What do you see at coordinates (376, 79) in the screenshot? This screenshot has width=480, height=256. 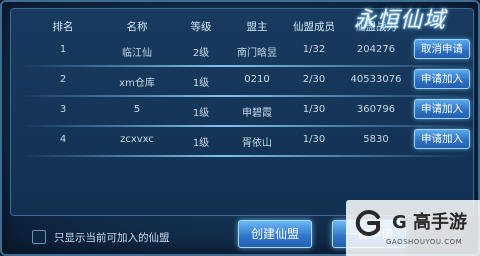 I see `row-power: 40533076` at bounding box center [376, 79].